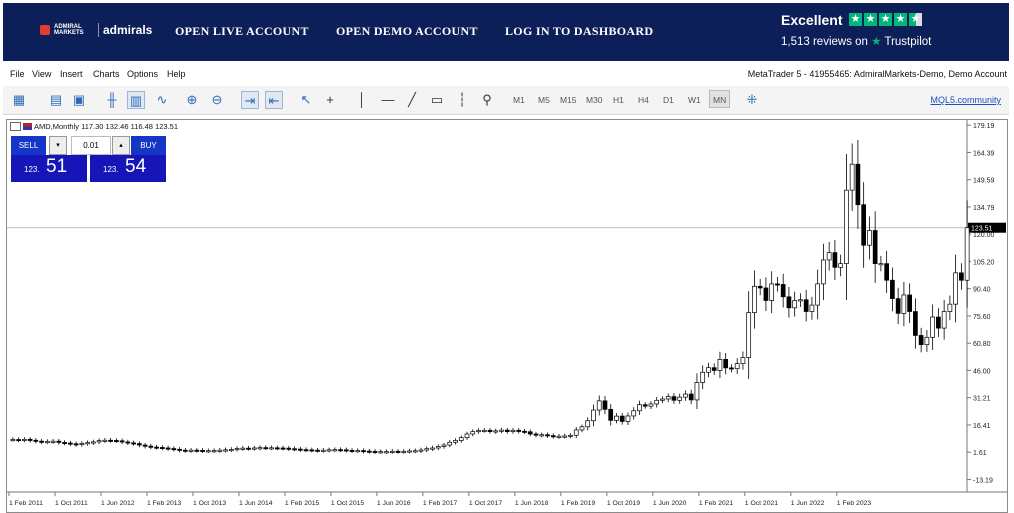  Describe the element at coordinates (15, 126) in the screenshot. I see `chart-menu-icon` at that location.